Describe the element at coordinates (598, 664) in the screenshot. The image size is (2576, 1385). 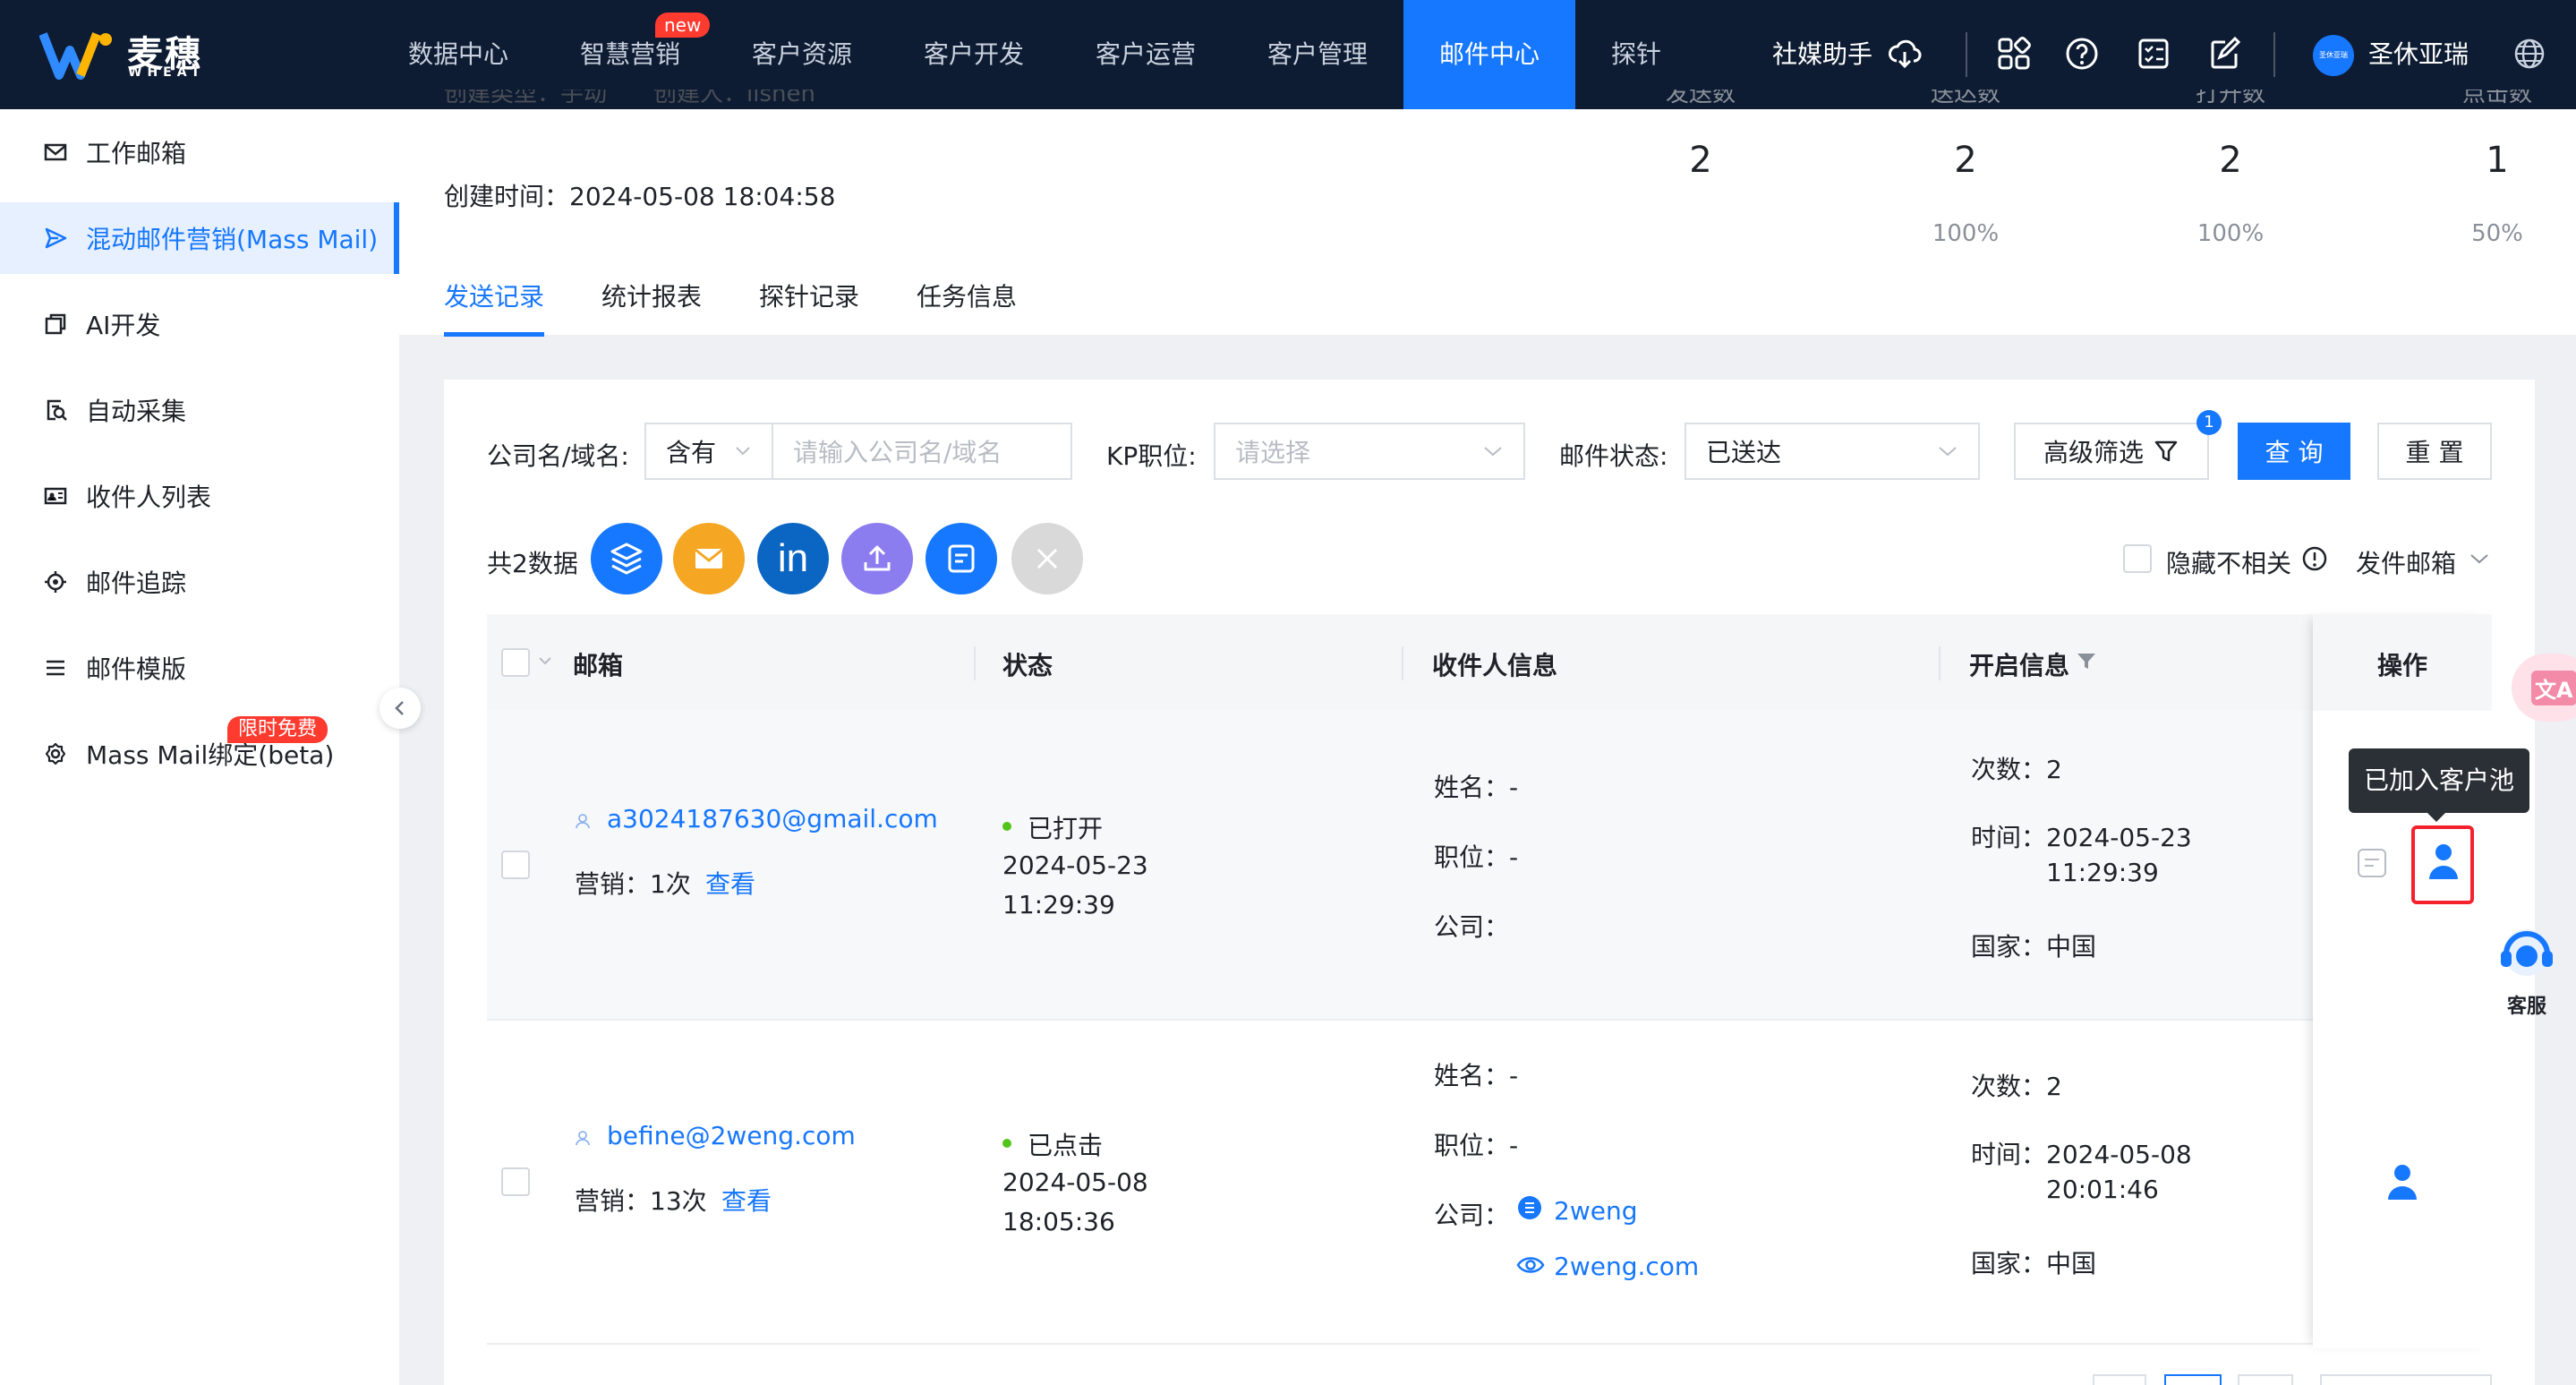
I see `column-header-email: 邮箱` at that location.